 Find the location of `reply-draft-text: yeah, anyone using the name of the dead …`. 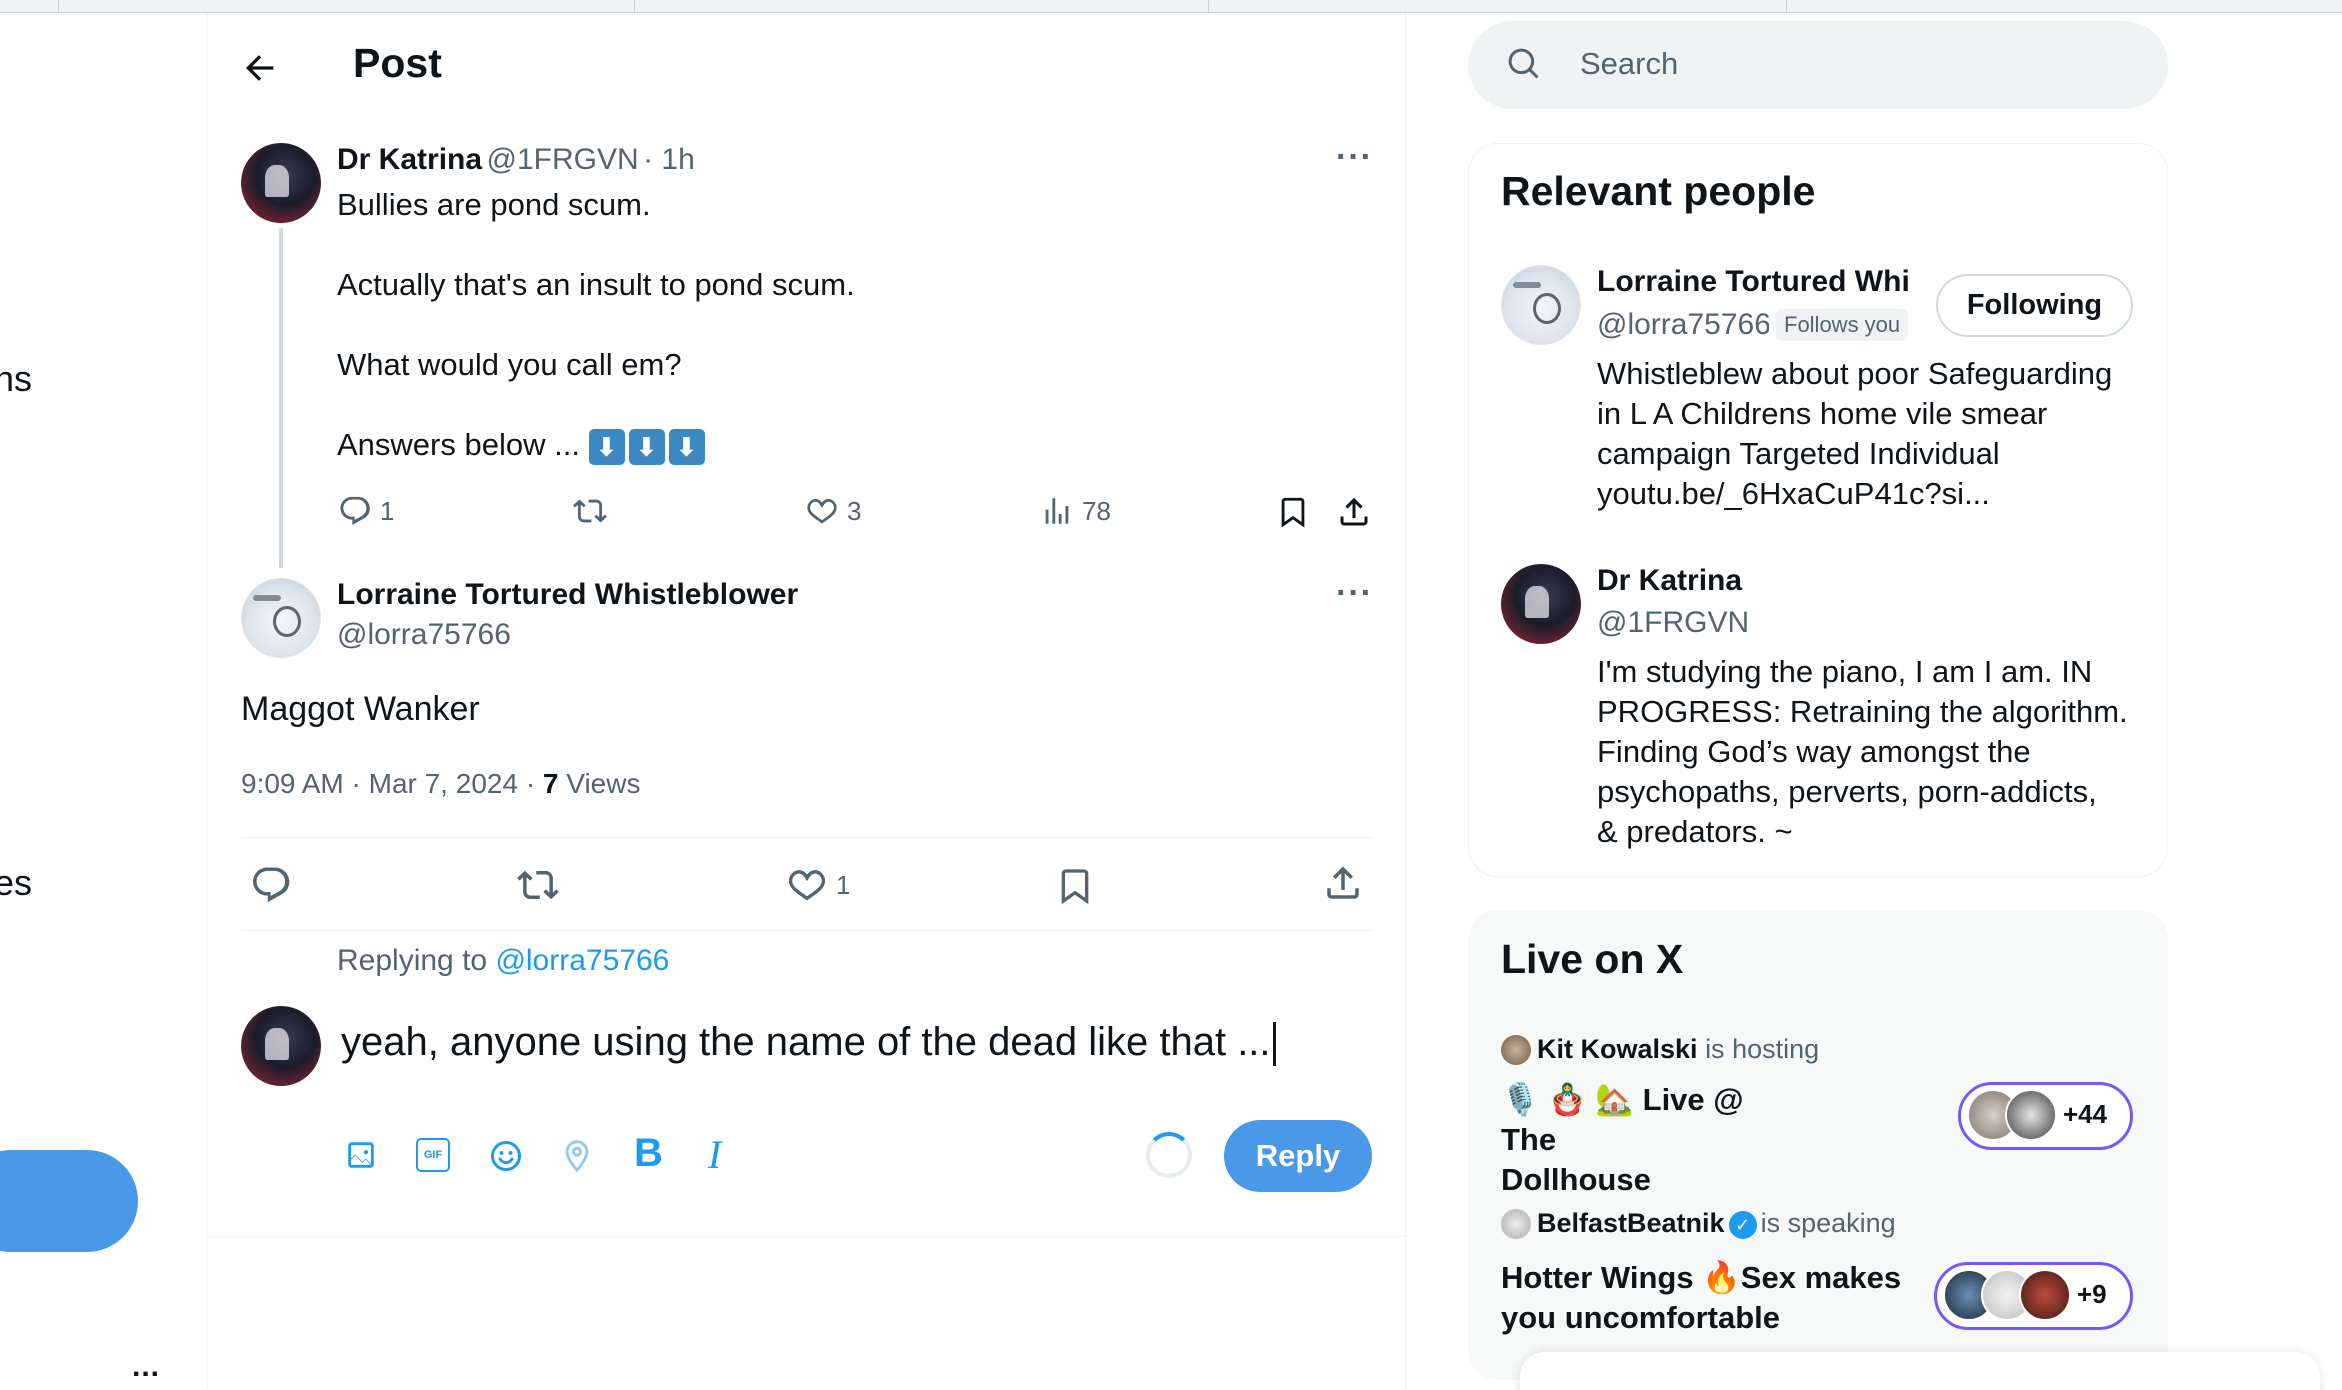

reply-draft-text: yeah, anyone using the name of the dead … is located at coordinates (806, 1042).